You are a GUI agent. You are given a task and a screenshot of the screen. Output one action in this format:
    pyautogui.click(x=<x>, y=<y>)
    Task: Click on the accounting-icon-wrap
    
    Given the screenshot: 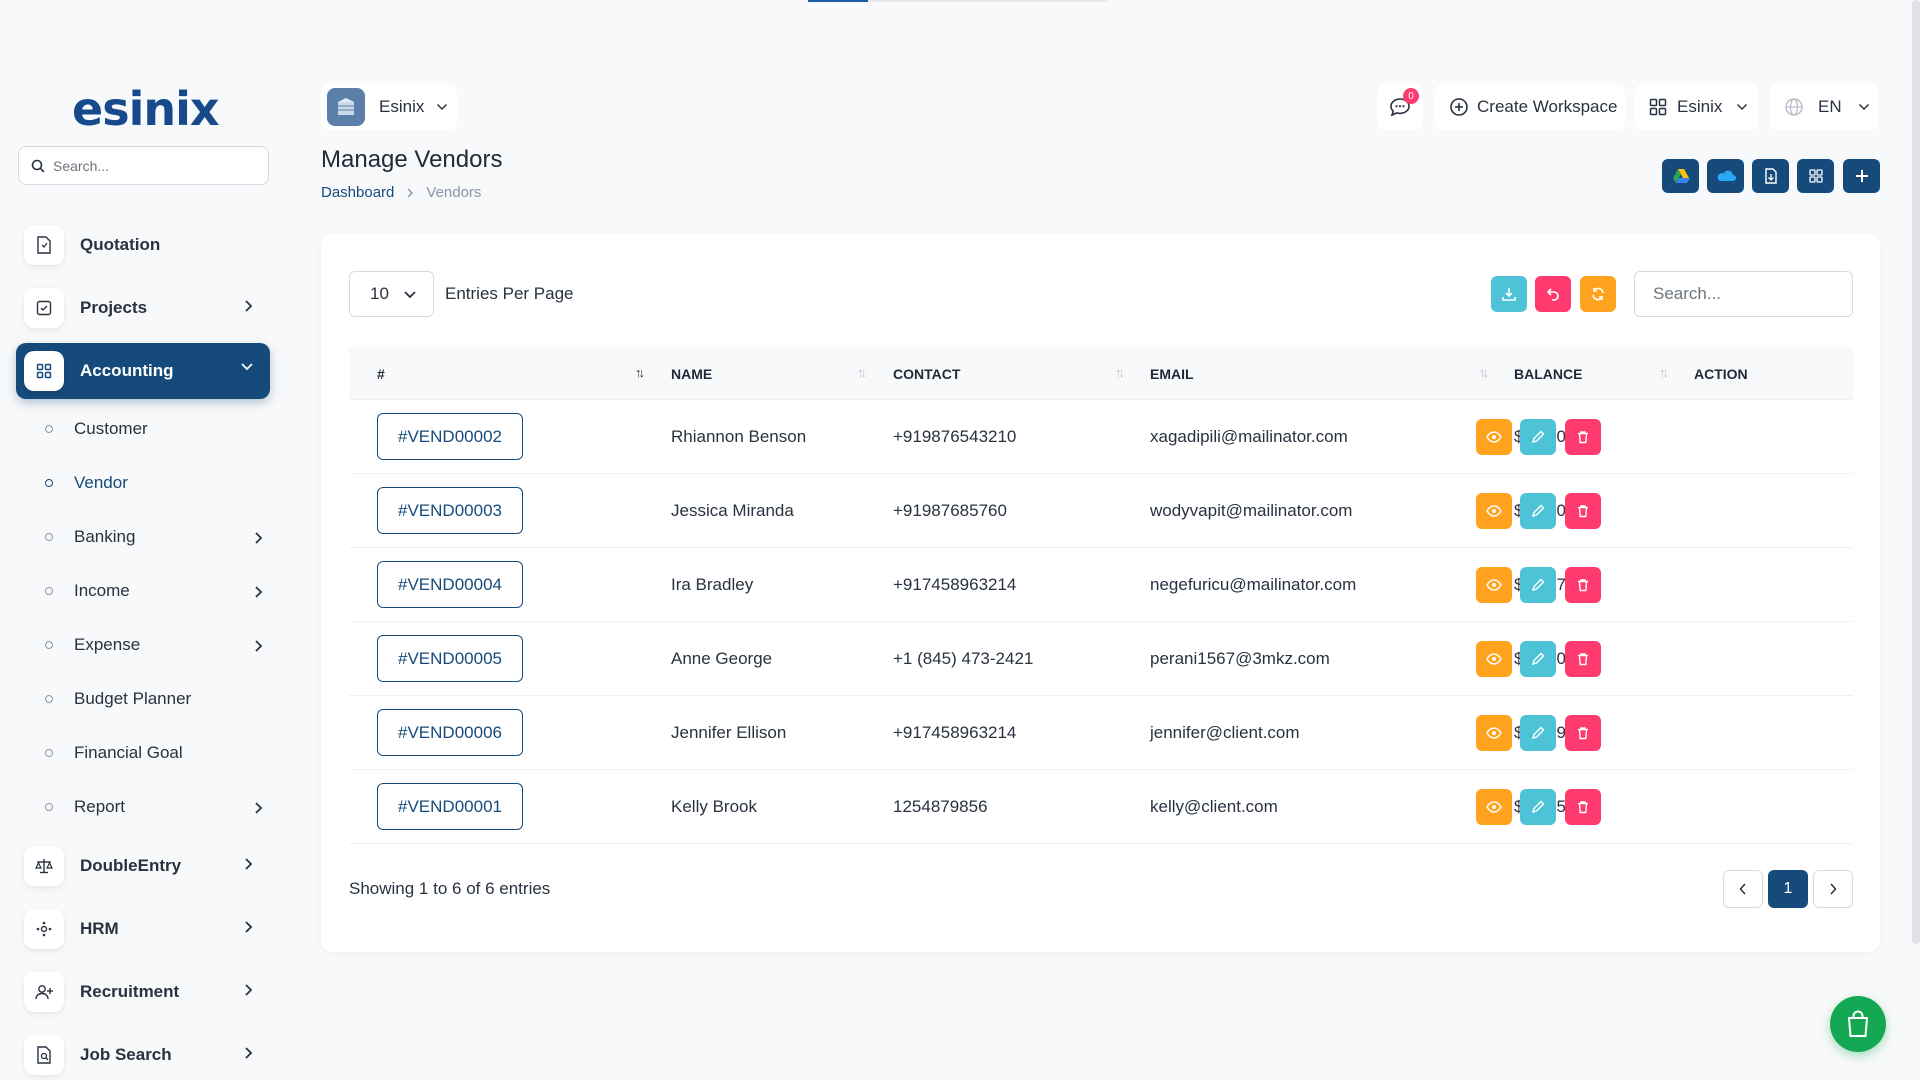 What is the action you would take?
    pyautogui.click(x=44, y=371)
    